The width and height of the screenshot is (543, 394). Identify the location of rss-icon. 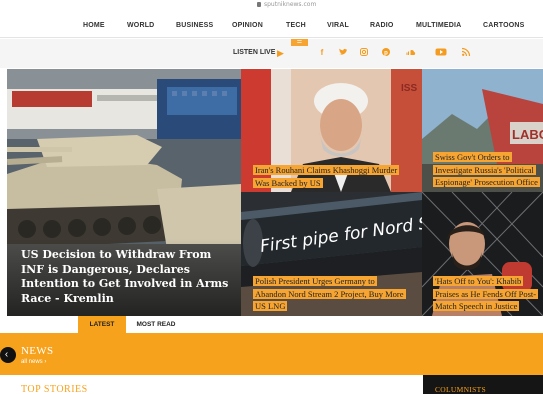
(466, 53).